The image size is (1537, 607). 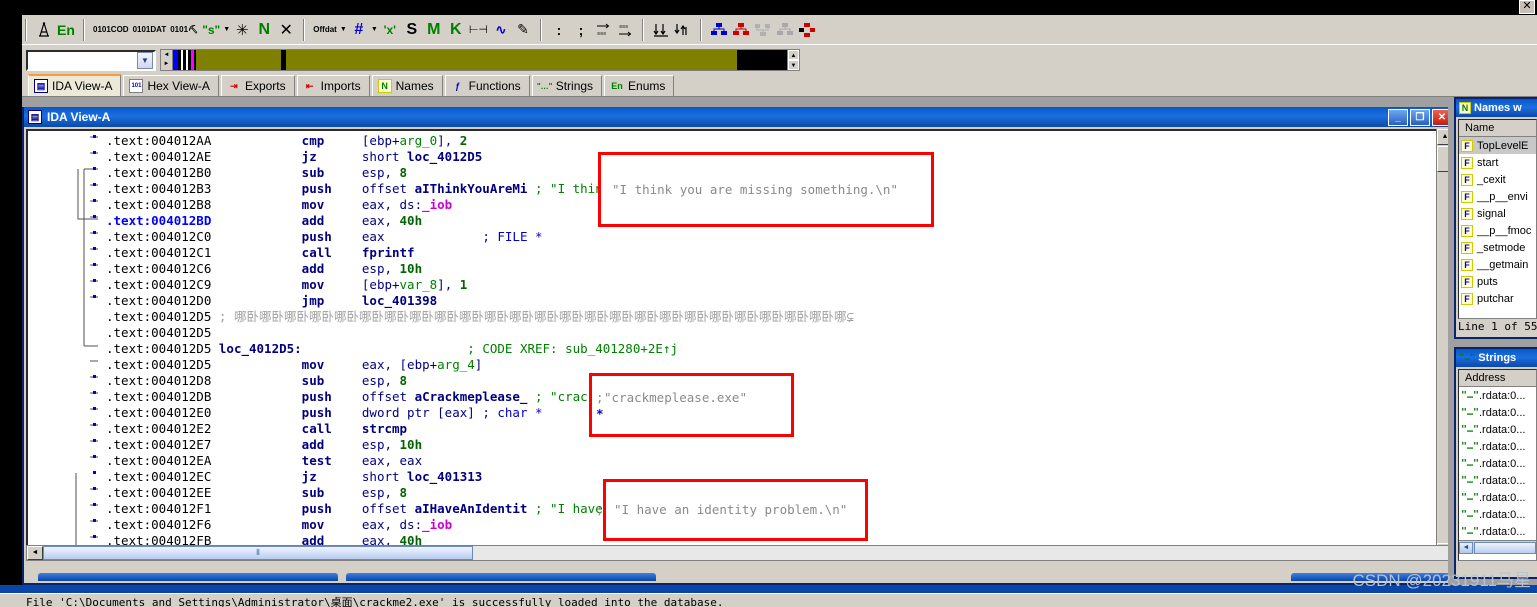 I want to click on disasm-line: .text:004012E7 add esp, 10h, so click(x=778, y=445).